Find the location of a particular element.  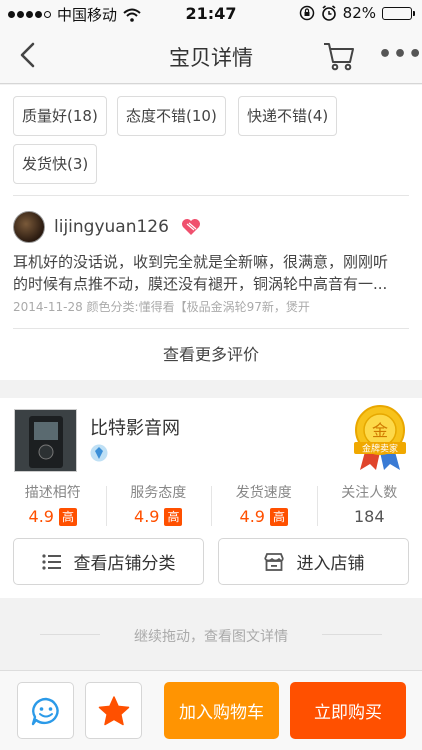

chat-face-icon is located at coordinates (45, 711).